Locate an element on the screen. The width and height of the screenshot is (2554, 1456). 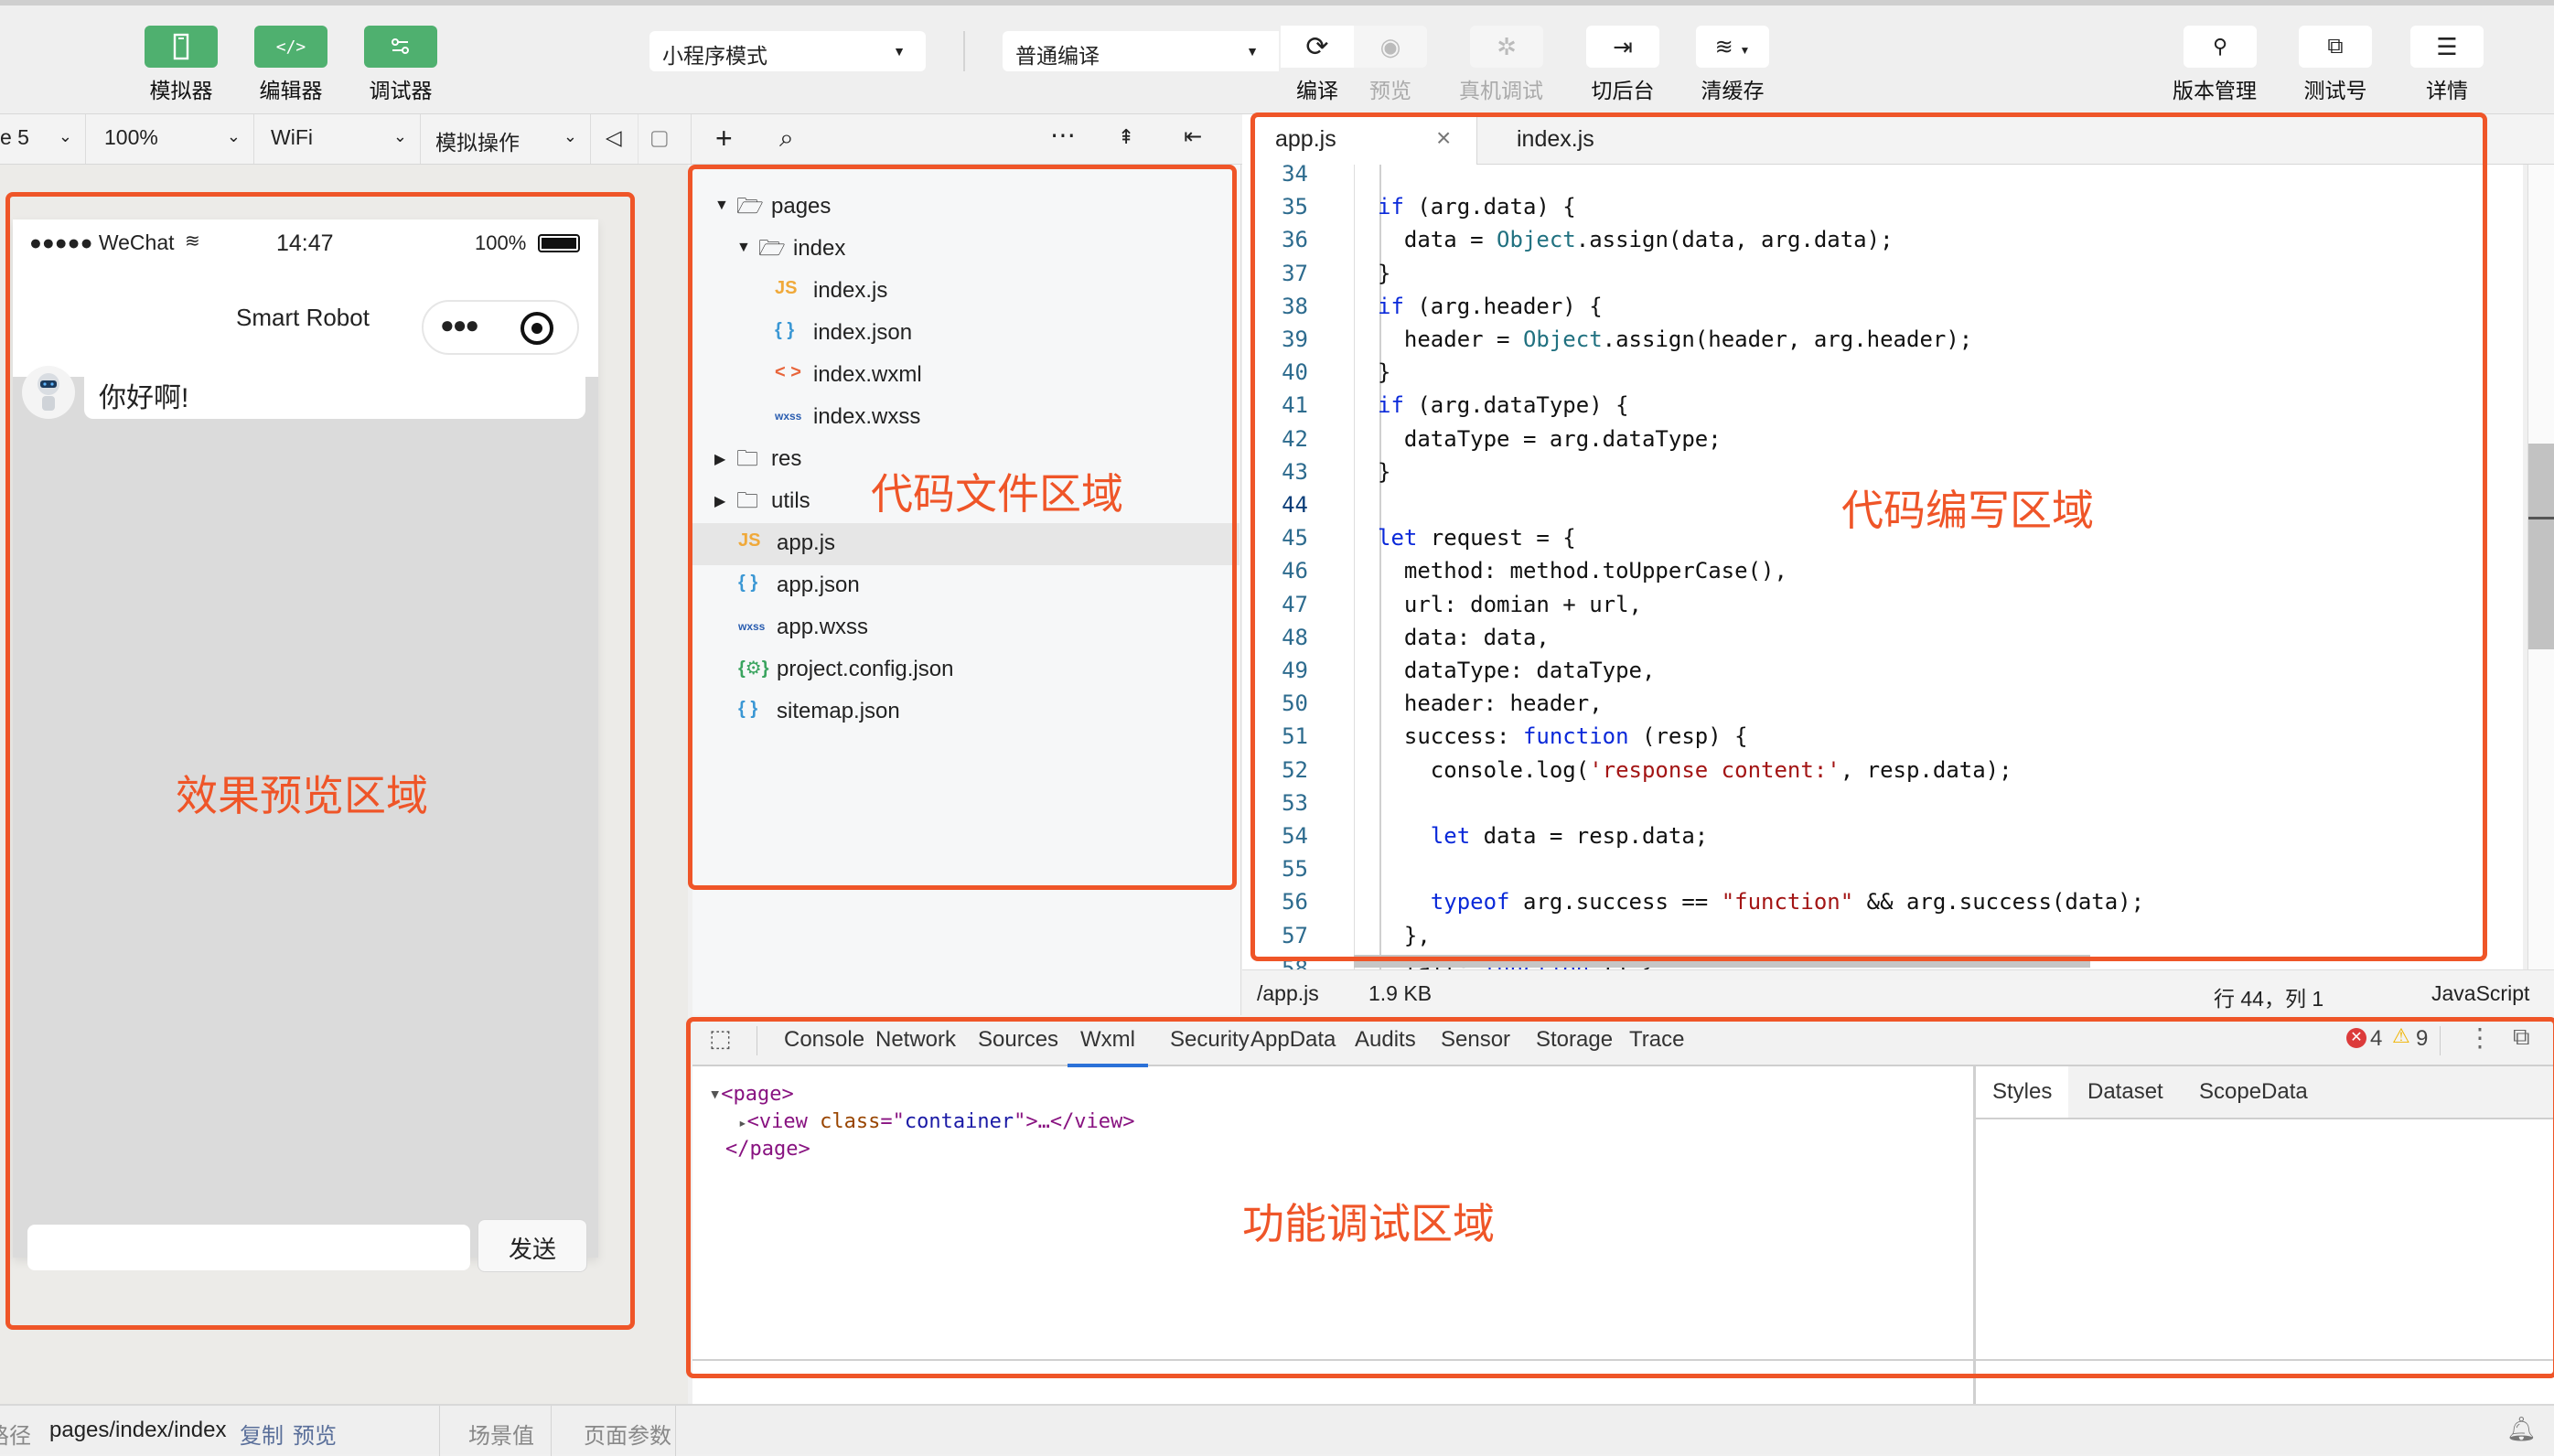
detach-simulator-button: ▢ is located at coordinates (665, 139).